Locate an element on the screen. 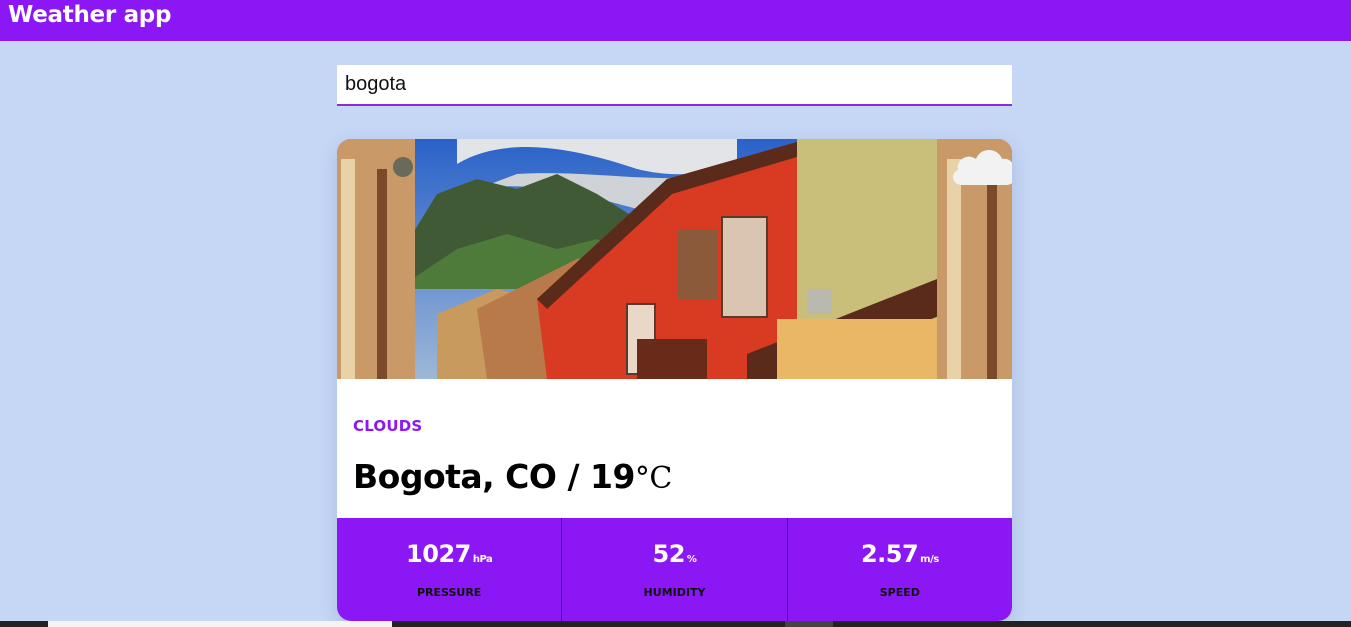 The height and width of the screenshot is (627, 1351). humidity-unit: % is located at coordinates (691, 559).